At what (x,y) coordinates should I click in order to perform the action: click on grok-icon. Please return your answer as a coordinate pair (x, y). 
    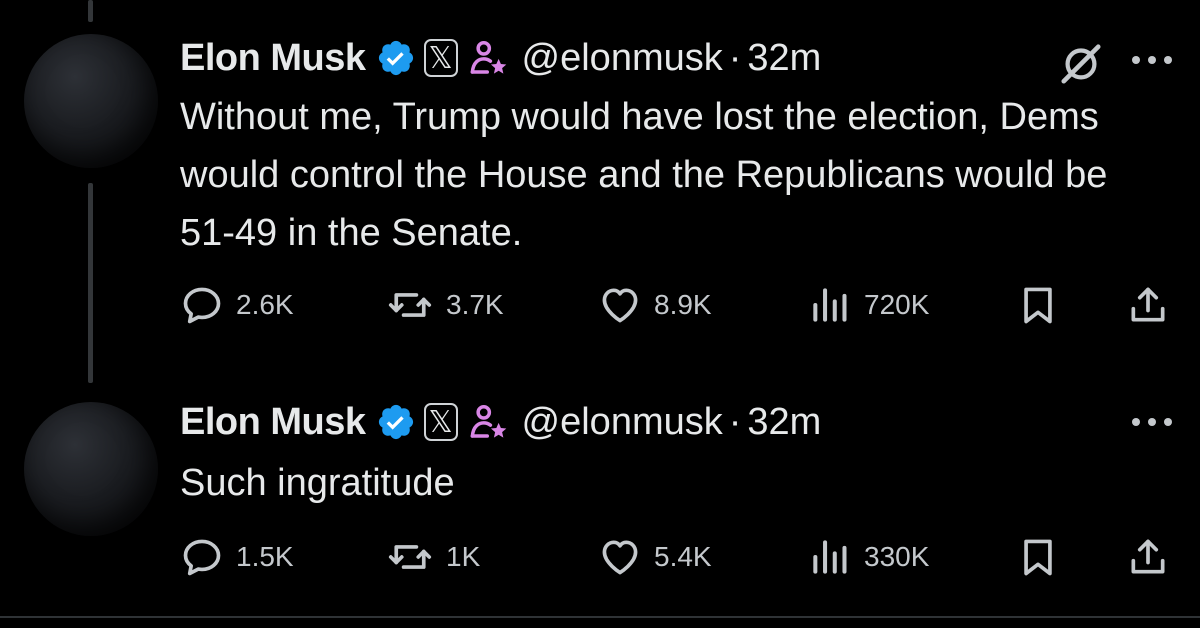
    Looking at the image, I should click on (1081, 63).